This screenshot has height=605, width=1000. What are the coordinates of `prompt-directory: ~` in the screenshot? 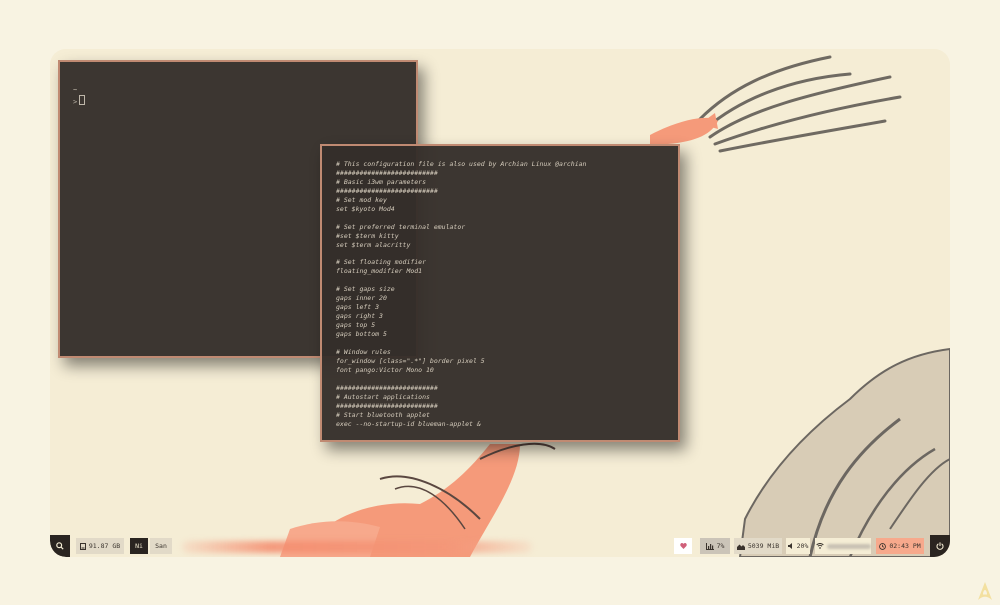 It's located at (75, 90).